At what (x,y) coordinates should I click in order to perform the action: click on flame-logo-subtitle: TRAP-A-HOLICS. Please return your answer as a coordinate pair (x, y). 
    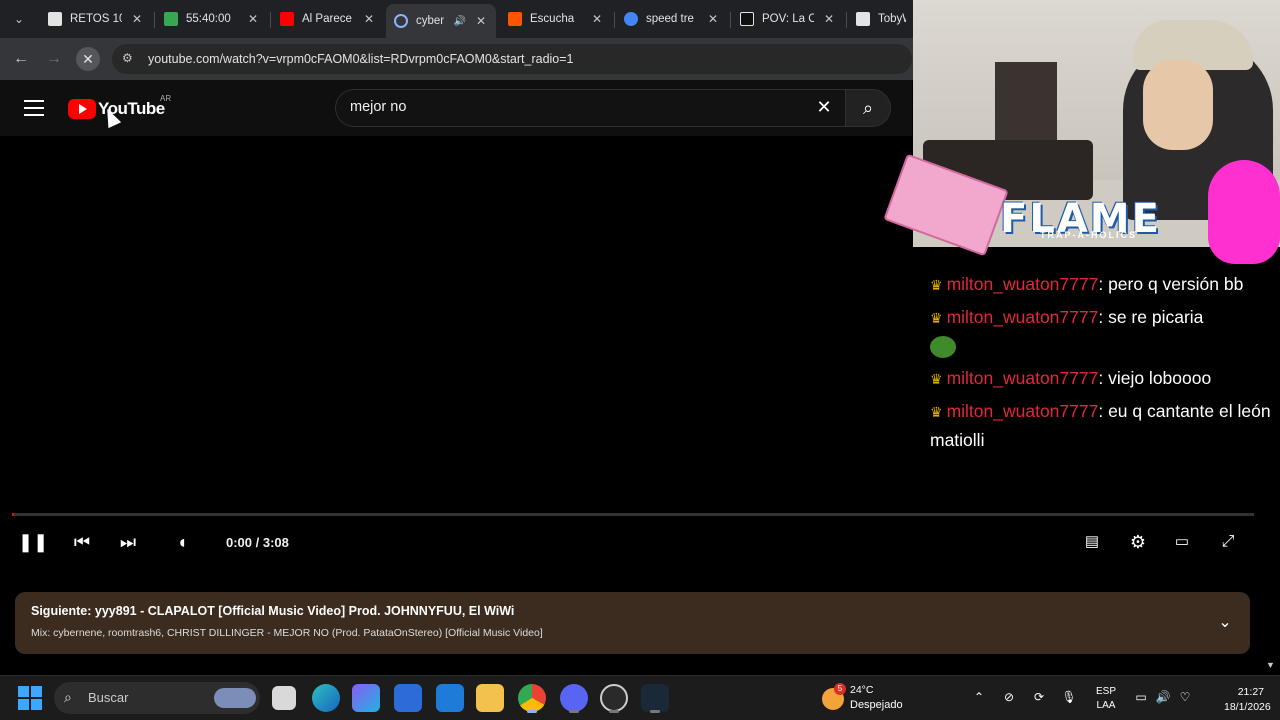
    Looking at the image, I should click on (1088, 235).